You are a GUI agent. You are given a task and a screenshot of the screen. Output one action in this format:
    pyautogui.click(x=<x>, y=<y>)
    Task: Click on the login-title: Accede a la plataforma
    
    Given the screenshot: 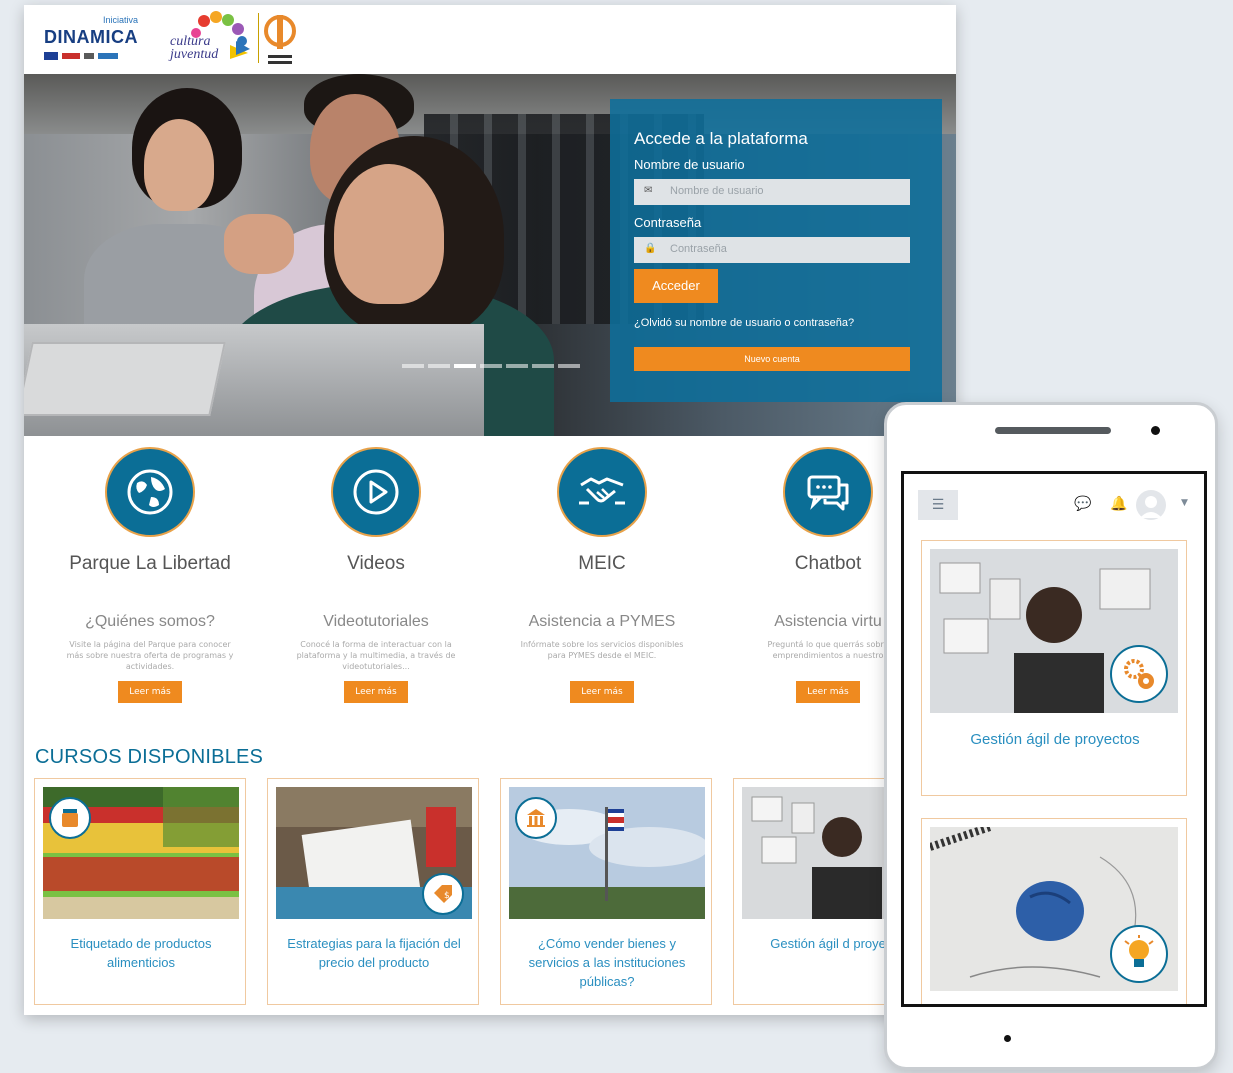 What is the action you would take?
    pyautogui.click(x=721, y=138)
    